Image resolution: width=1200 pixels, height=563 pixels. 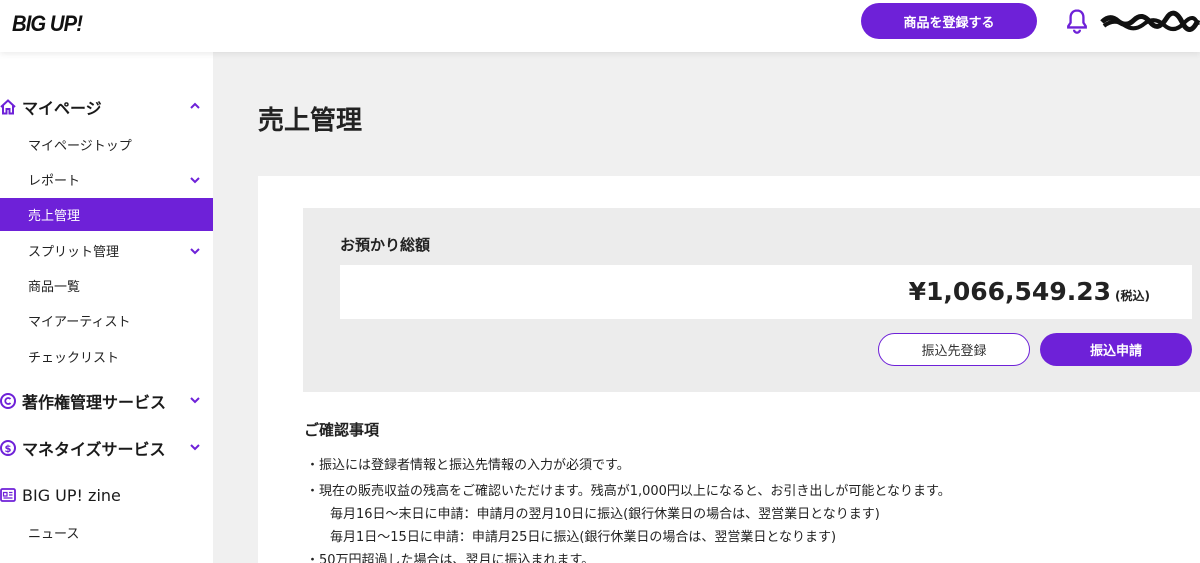 I want to click on sidebar-item-label: 売上管理, so click(x=54, y=216).